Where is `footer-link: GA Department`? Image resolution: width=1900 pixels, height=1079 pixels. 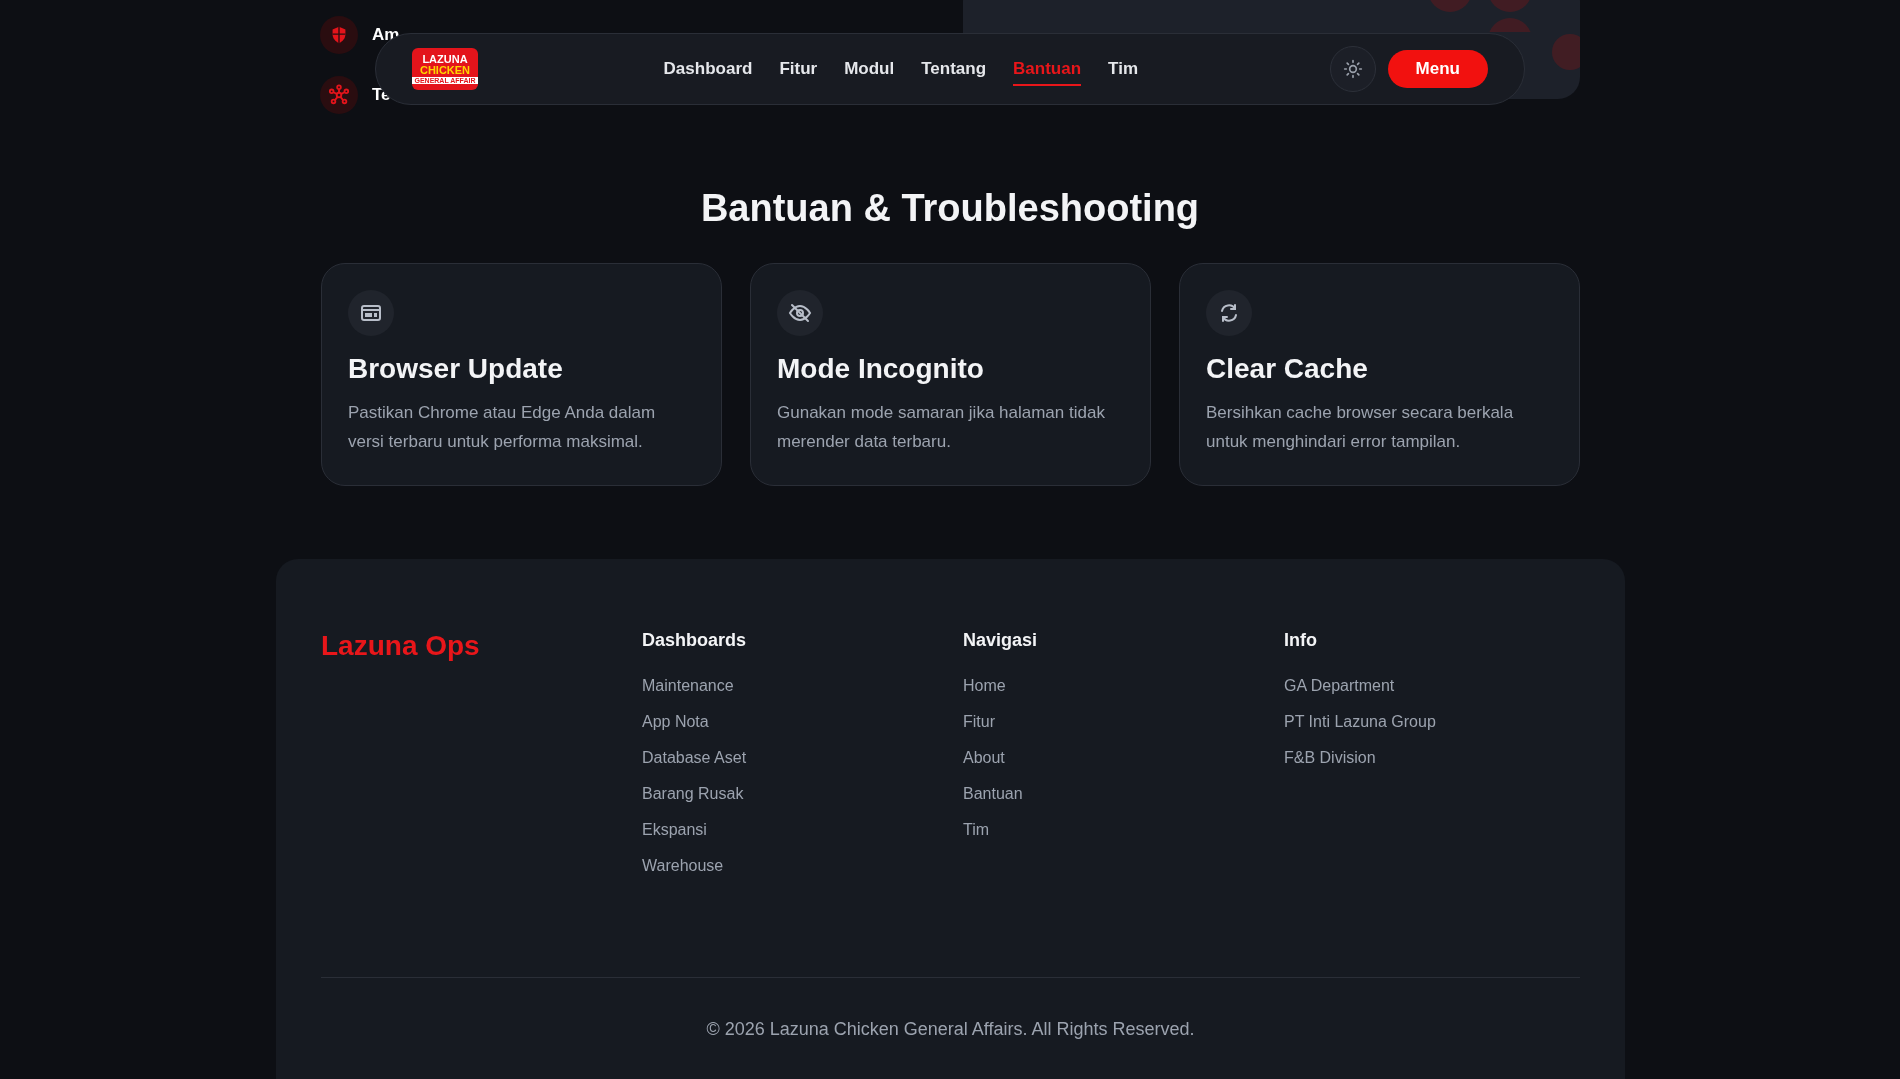
footer-link: GA Department is located at coordinates (1339, 694).